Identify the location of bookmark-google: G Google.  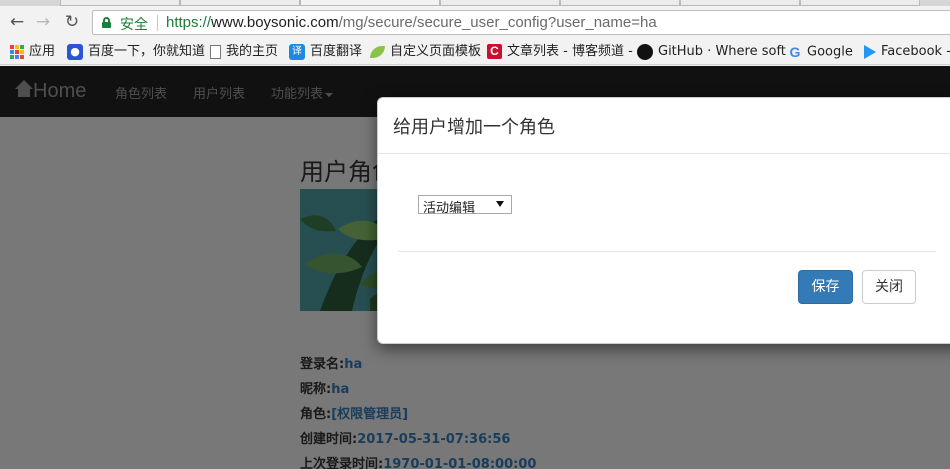
(820, 52).